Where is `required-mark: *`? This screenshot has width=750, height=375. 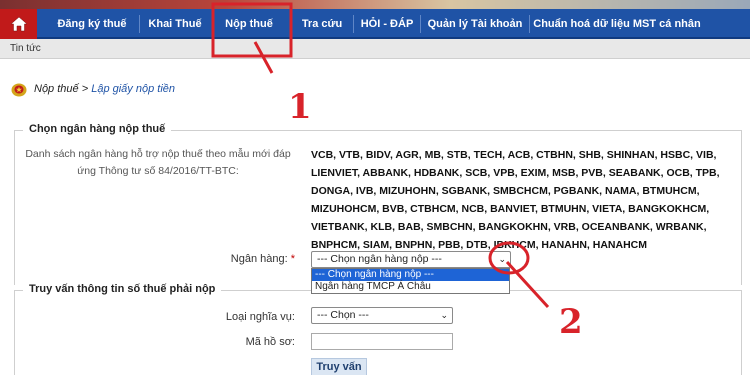
required-mark: * is located at coordinates (292, 259).